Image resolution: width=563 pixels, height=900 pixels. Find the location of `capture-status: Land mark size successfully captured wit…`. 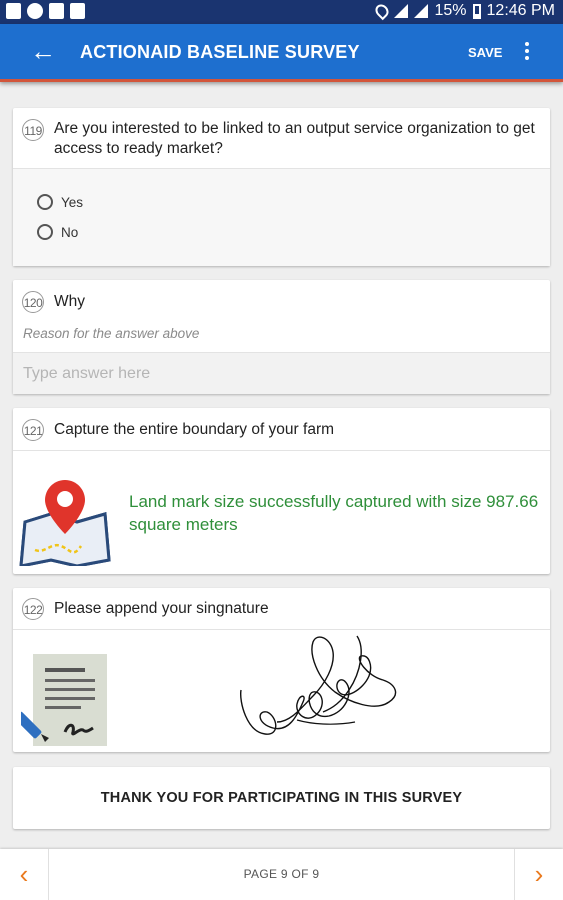

capture-status: Land mark size successfully captured wit… is located at coordinates (334, 513).